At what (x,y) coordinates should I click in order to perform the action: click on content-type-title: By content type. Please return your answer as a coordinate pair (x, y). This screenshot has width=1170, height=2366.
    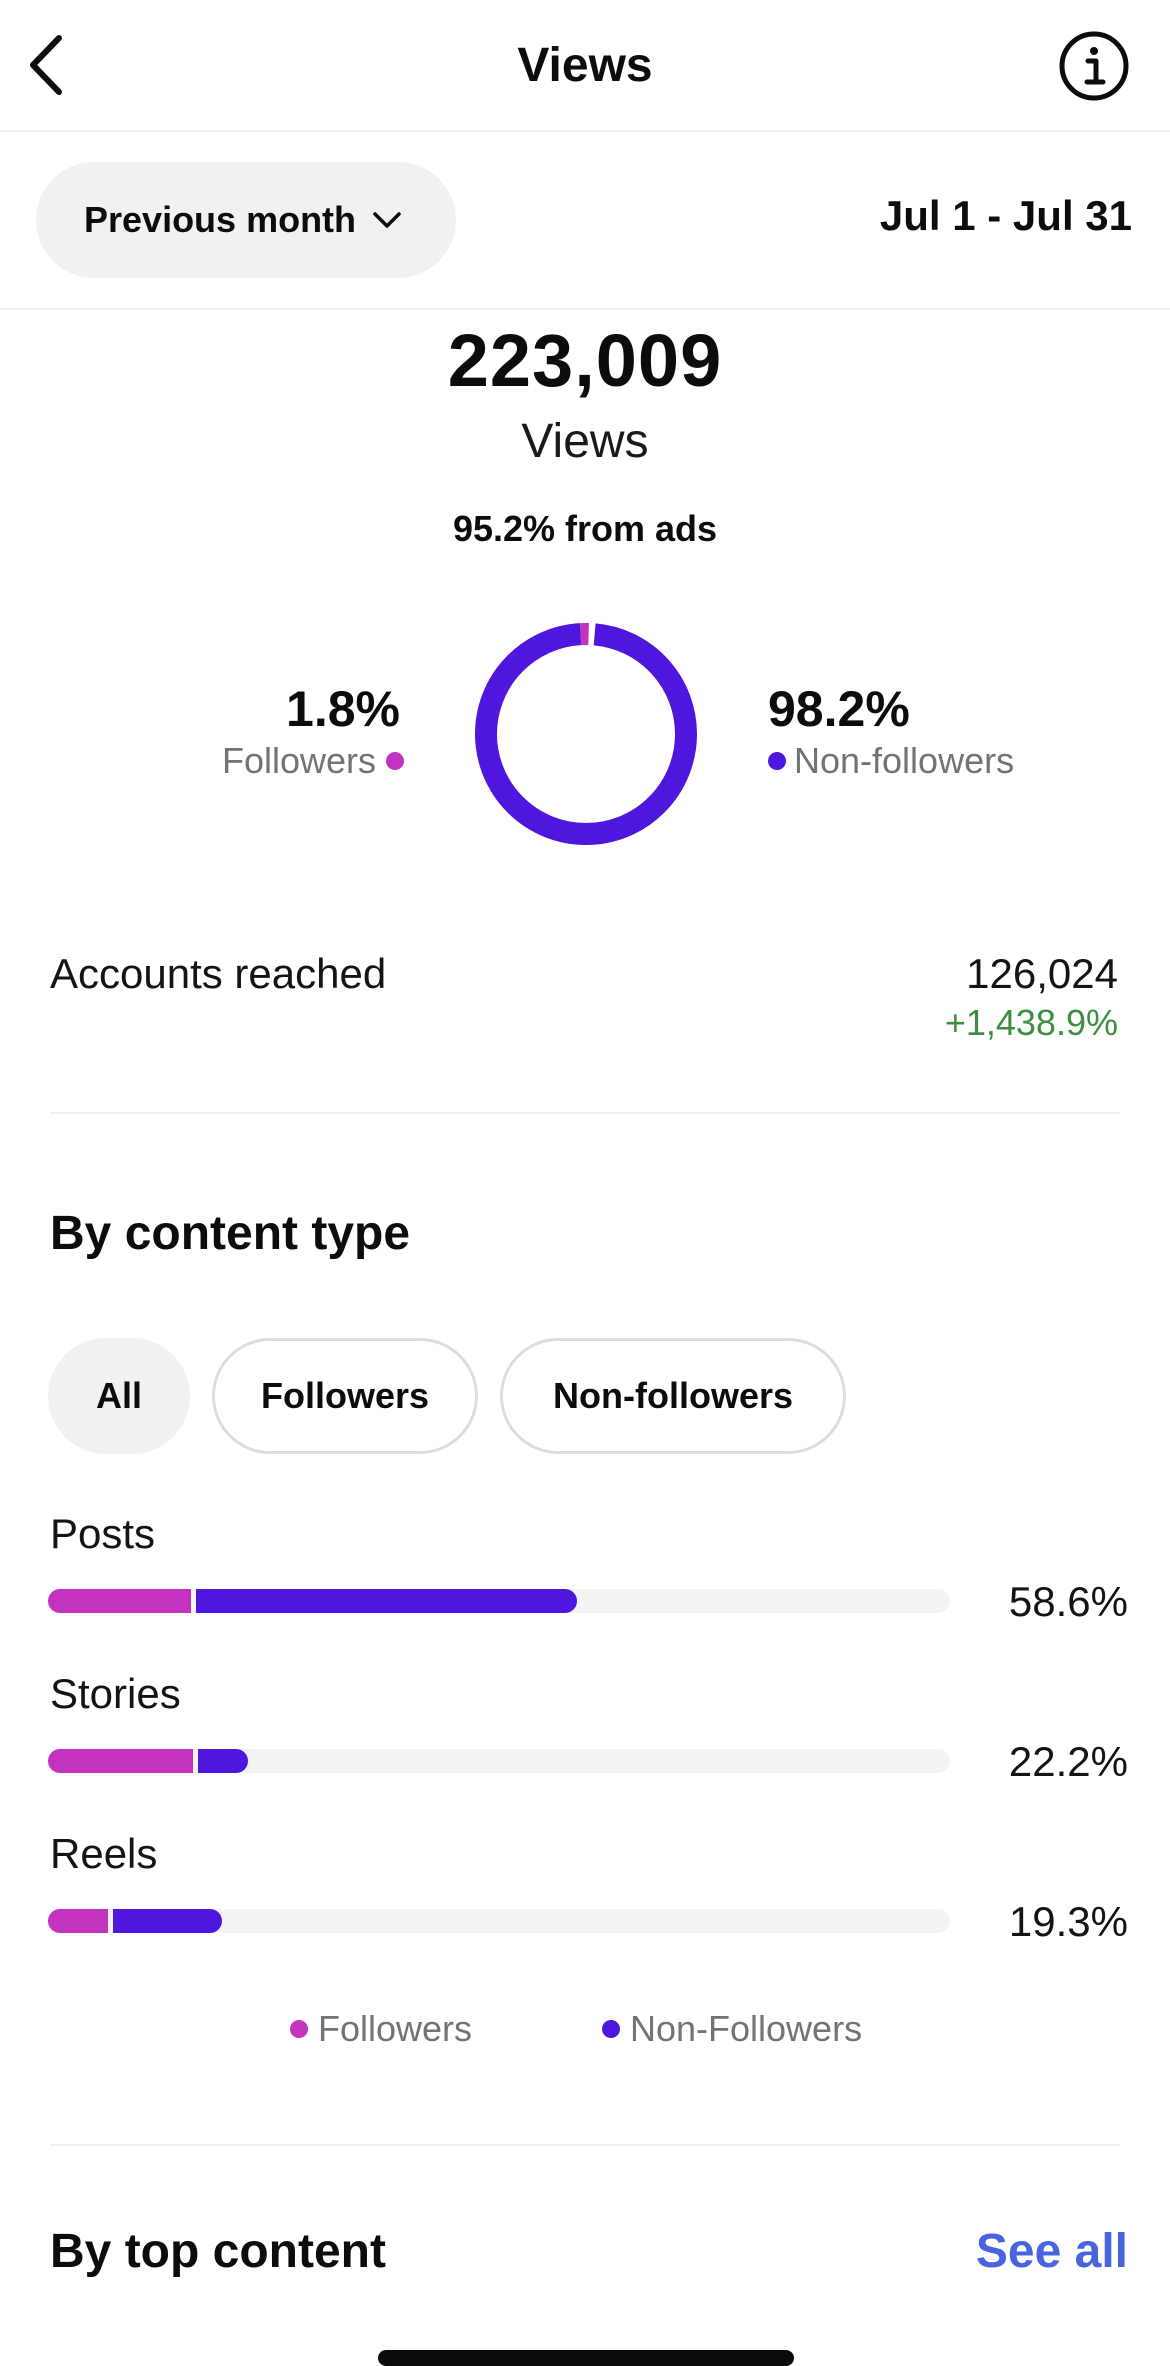
    Looking at the image, I should click on (230, 1233).